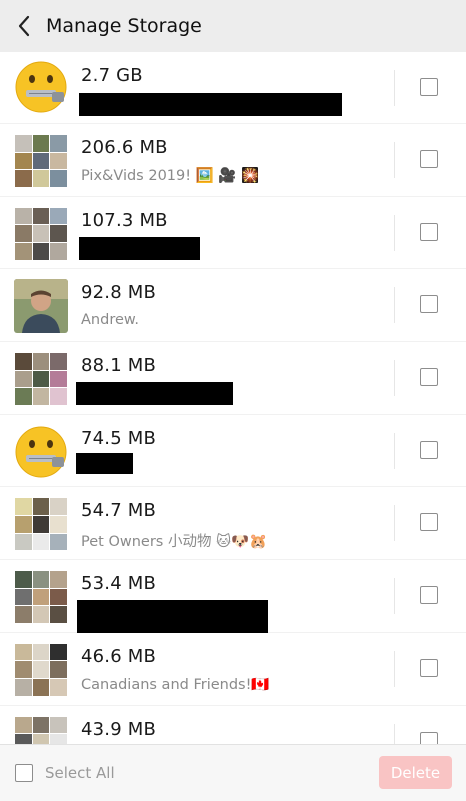 This screenshot has width=466, height=801. What do you see at coordinates (124, 26) in the screenshot?
I see `page-title: Manage Storage` at bounding box center [124, 26].